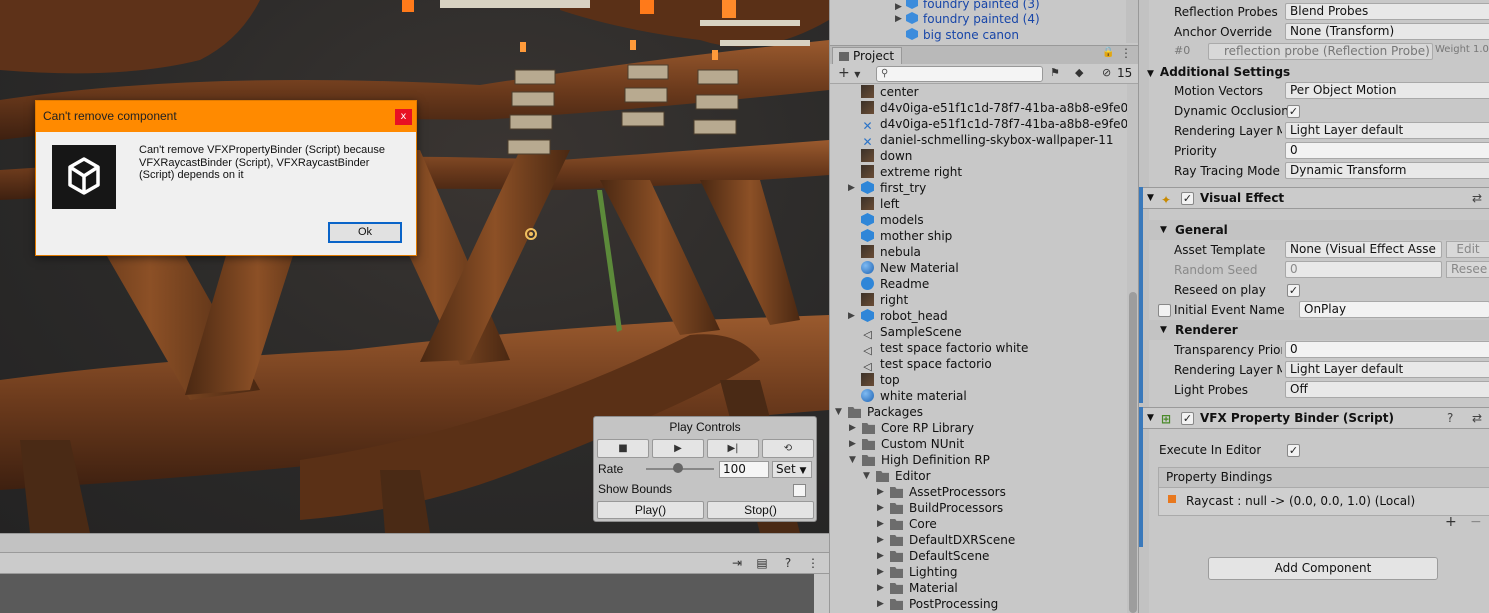  What do you see at coordinates (744, 469) in the screenshot?
I see `rate-input: 100` at bounding box center [744, 469].